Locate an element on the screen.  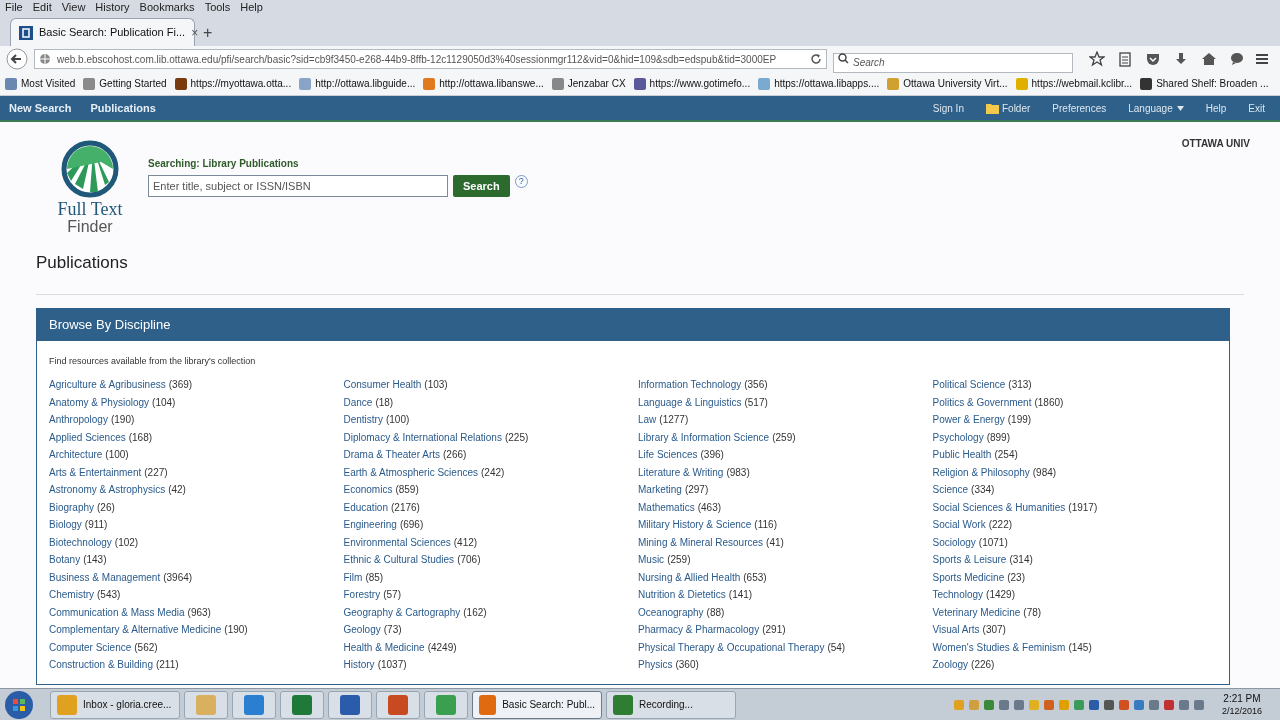
menu-item: View is located at coordinates (73, 7).